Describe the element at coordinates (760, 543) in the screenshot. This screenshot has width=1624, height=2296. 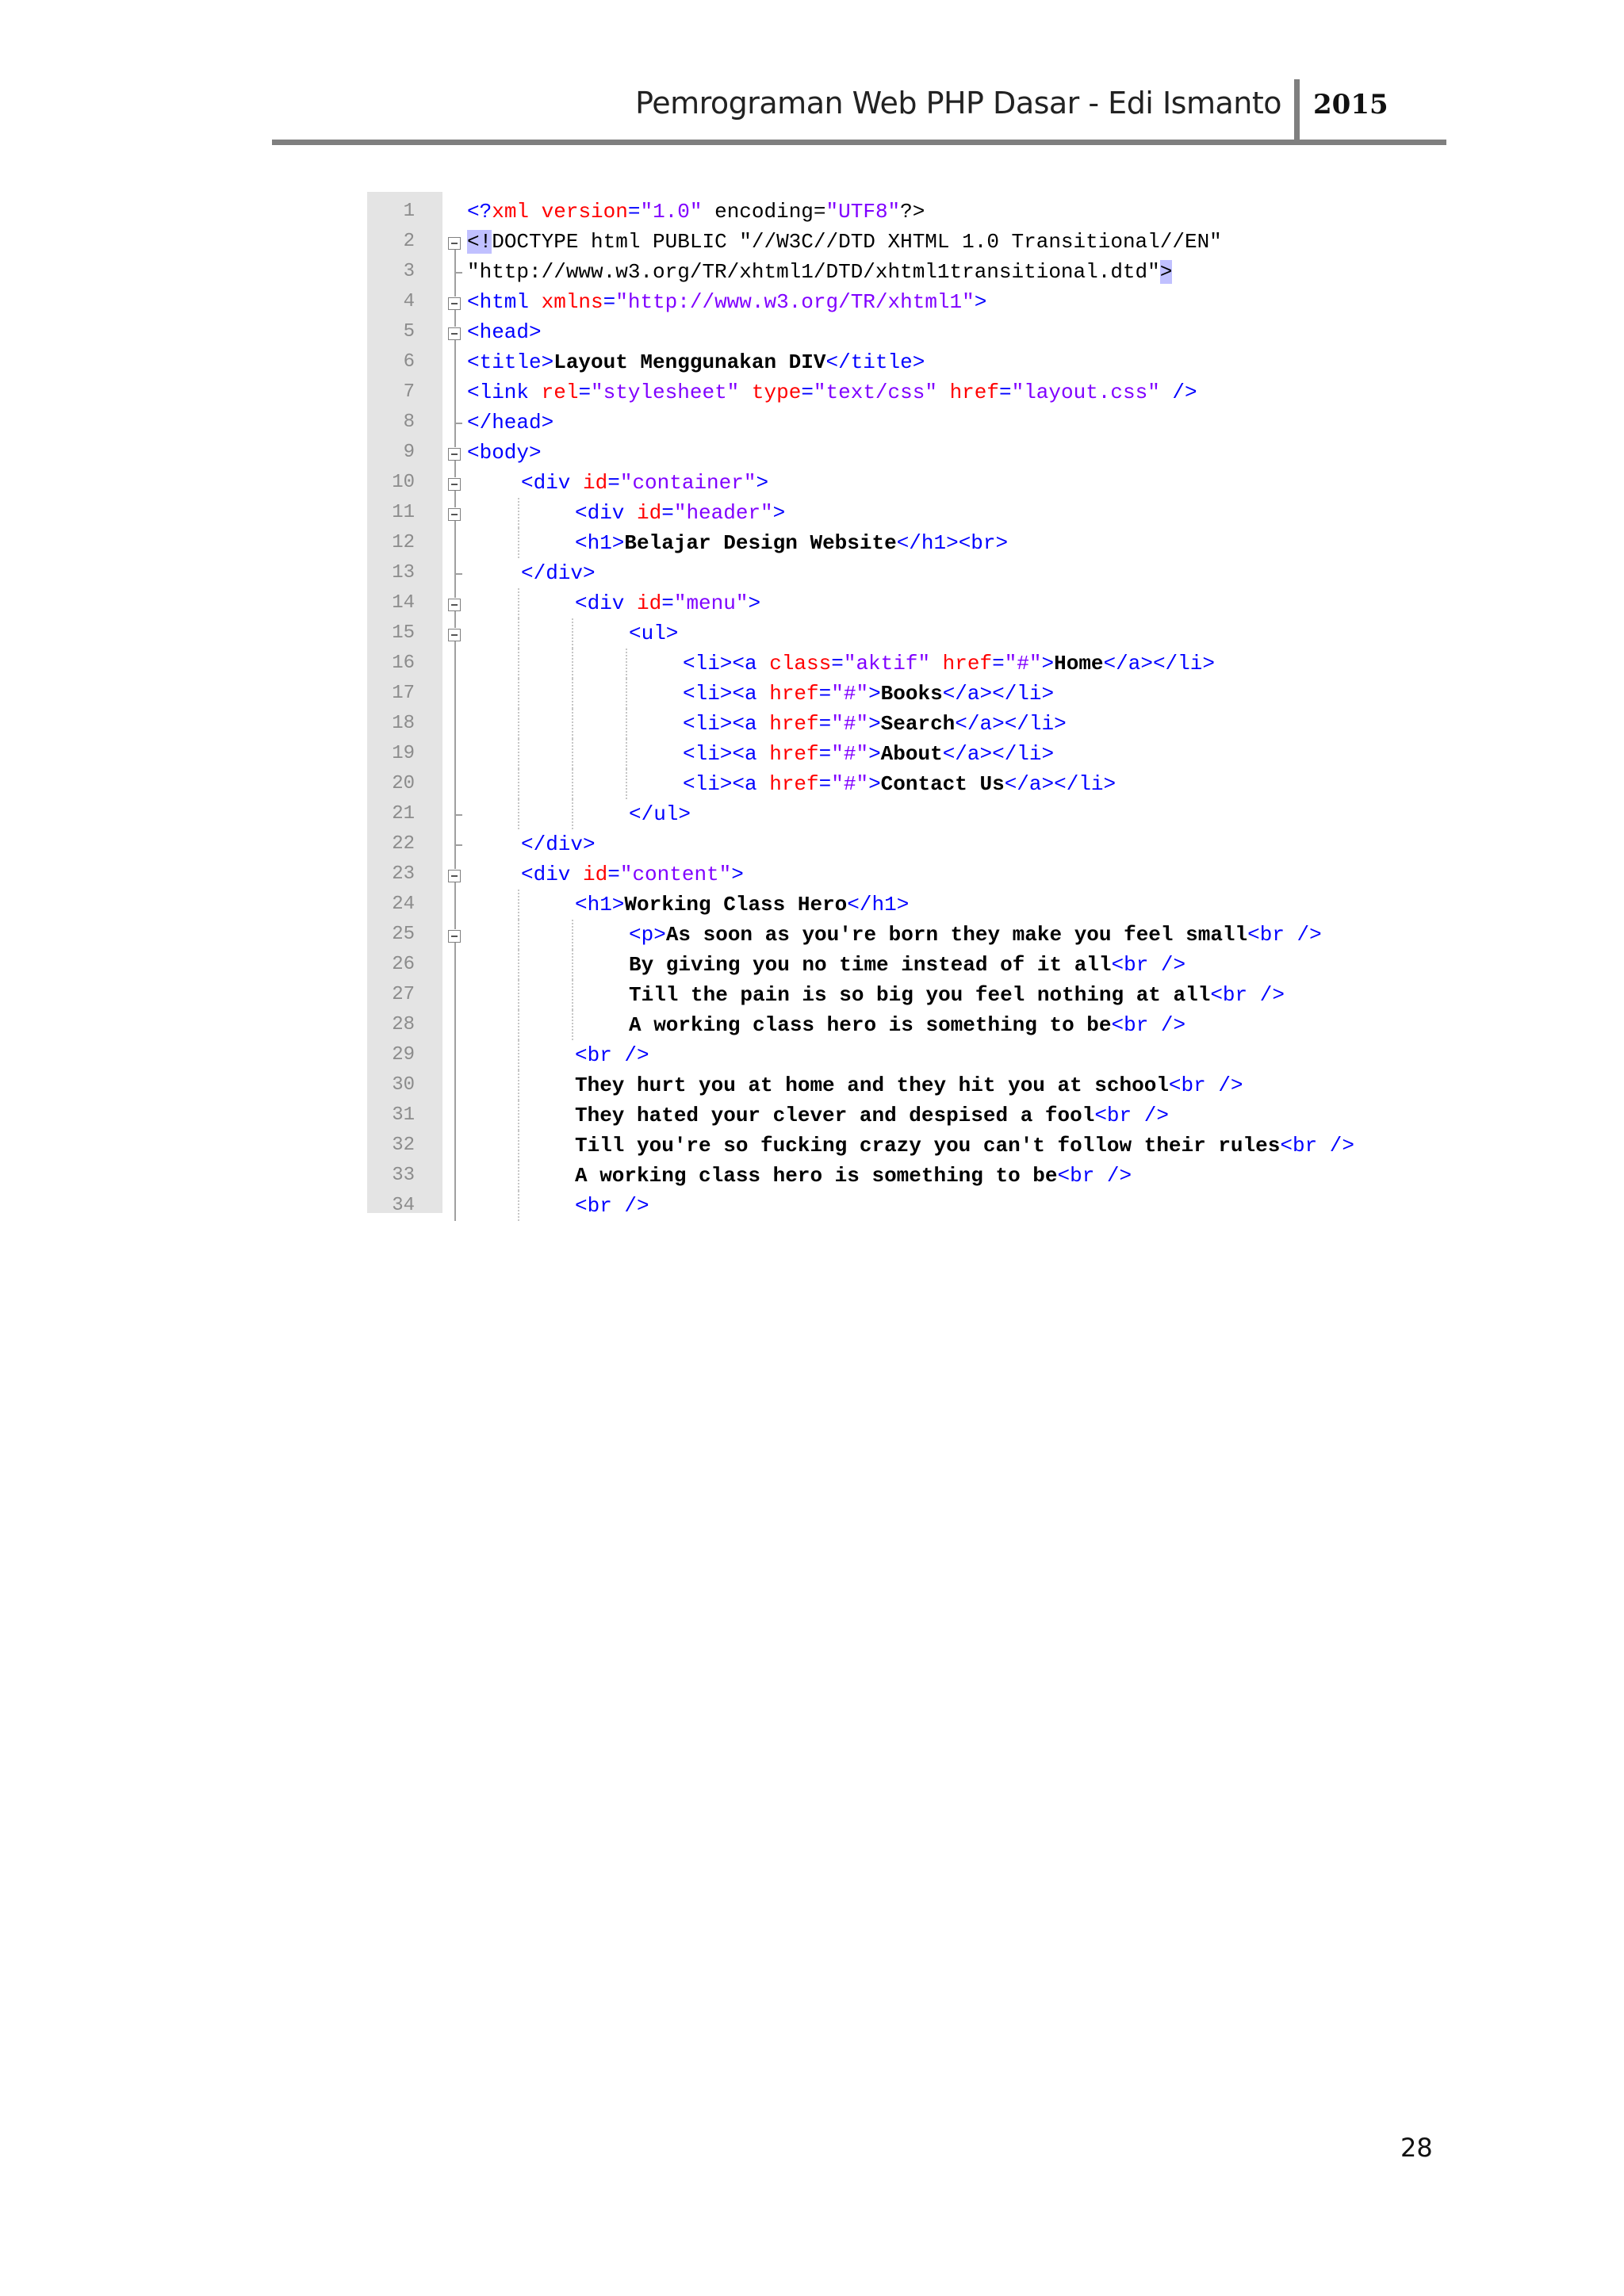
I see `code-token: Belajar Design Website` at that location.